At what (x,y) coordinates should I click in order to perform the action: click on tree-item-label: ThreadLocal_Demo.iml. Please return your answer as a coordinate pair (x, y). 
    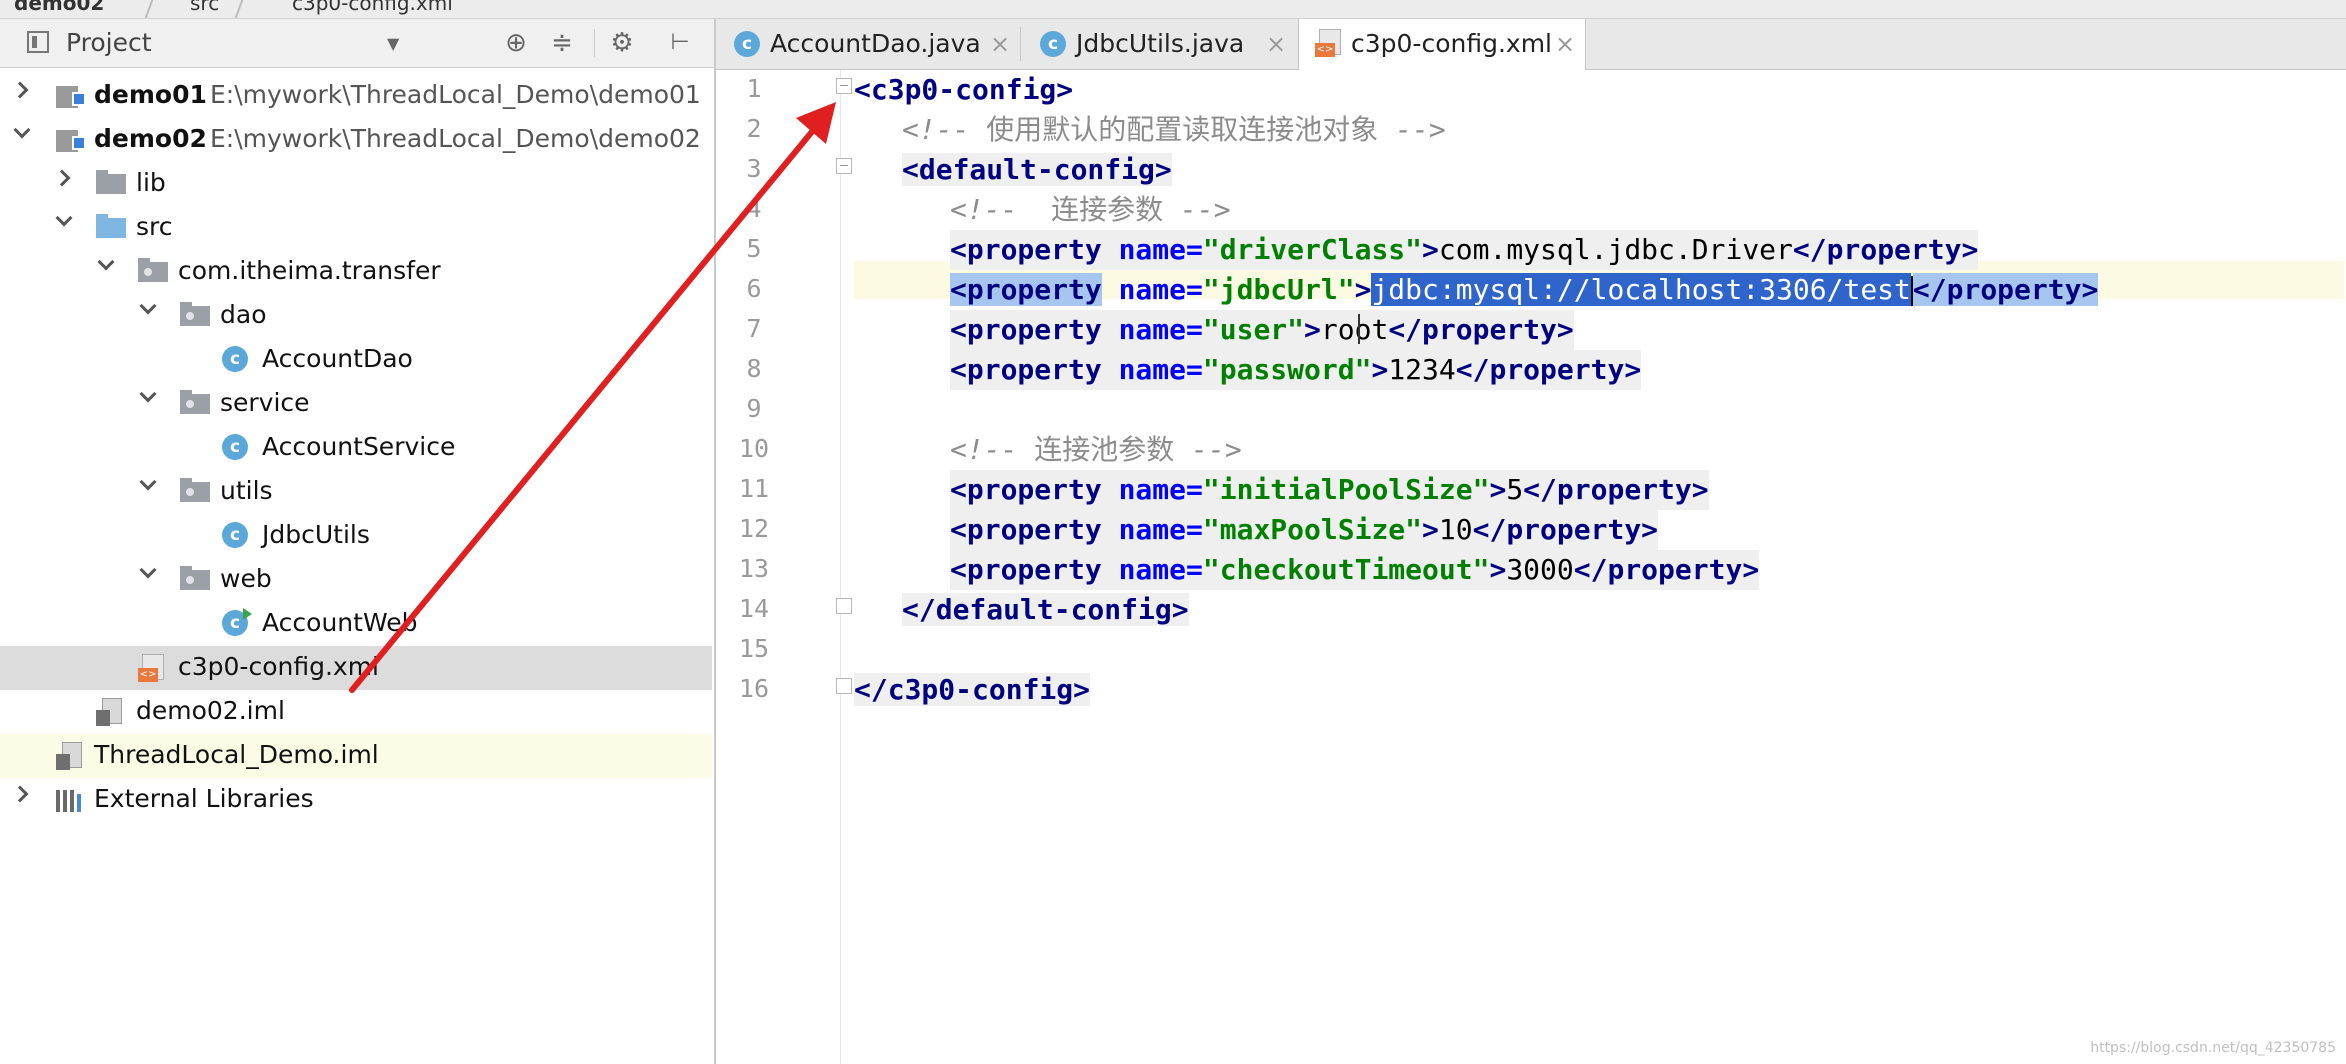
    Looking at the image, I should click on (236, 754).